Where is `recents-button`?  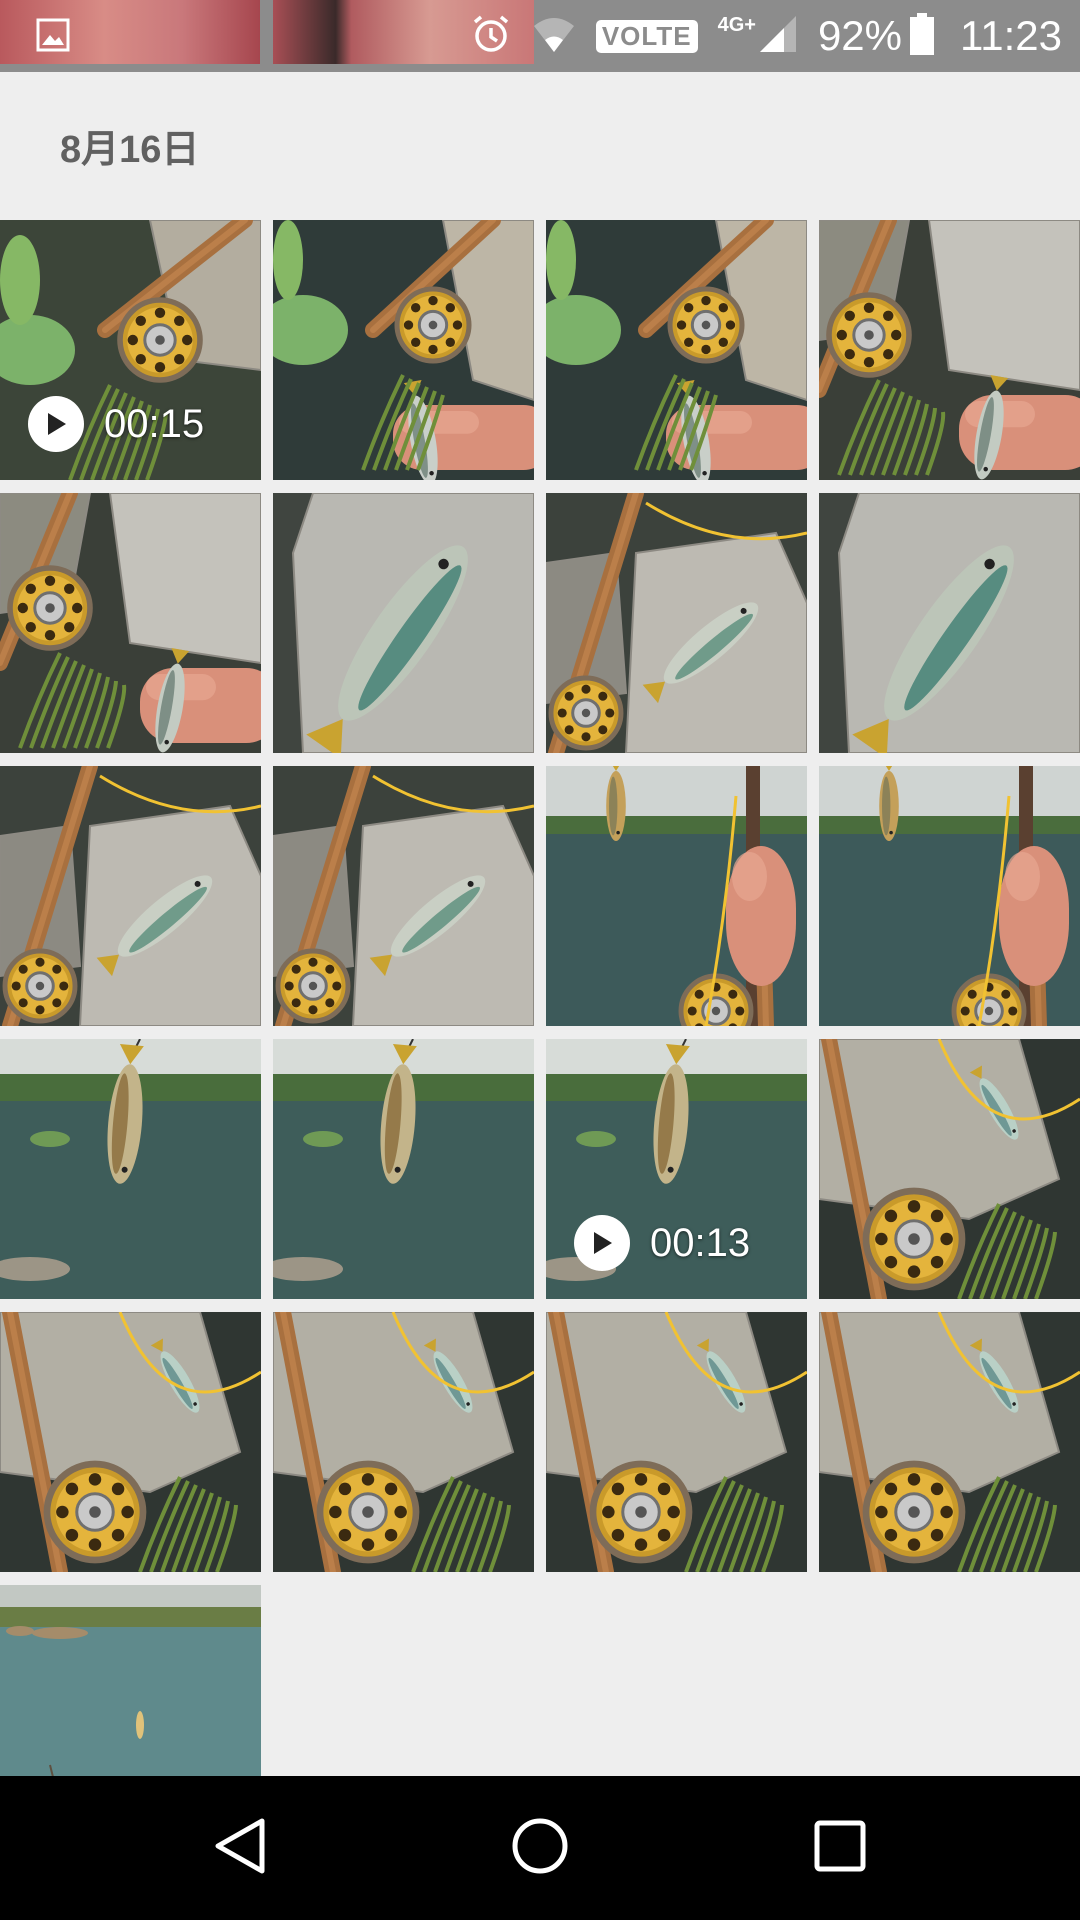
recents-button is located at coordinates (840, 1848).